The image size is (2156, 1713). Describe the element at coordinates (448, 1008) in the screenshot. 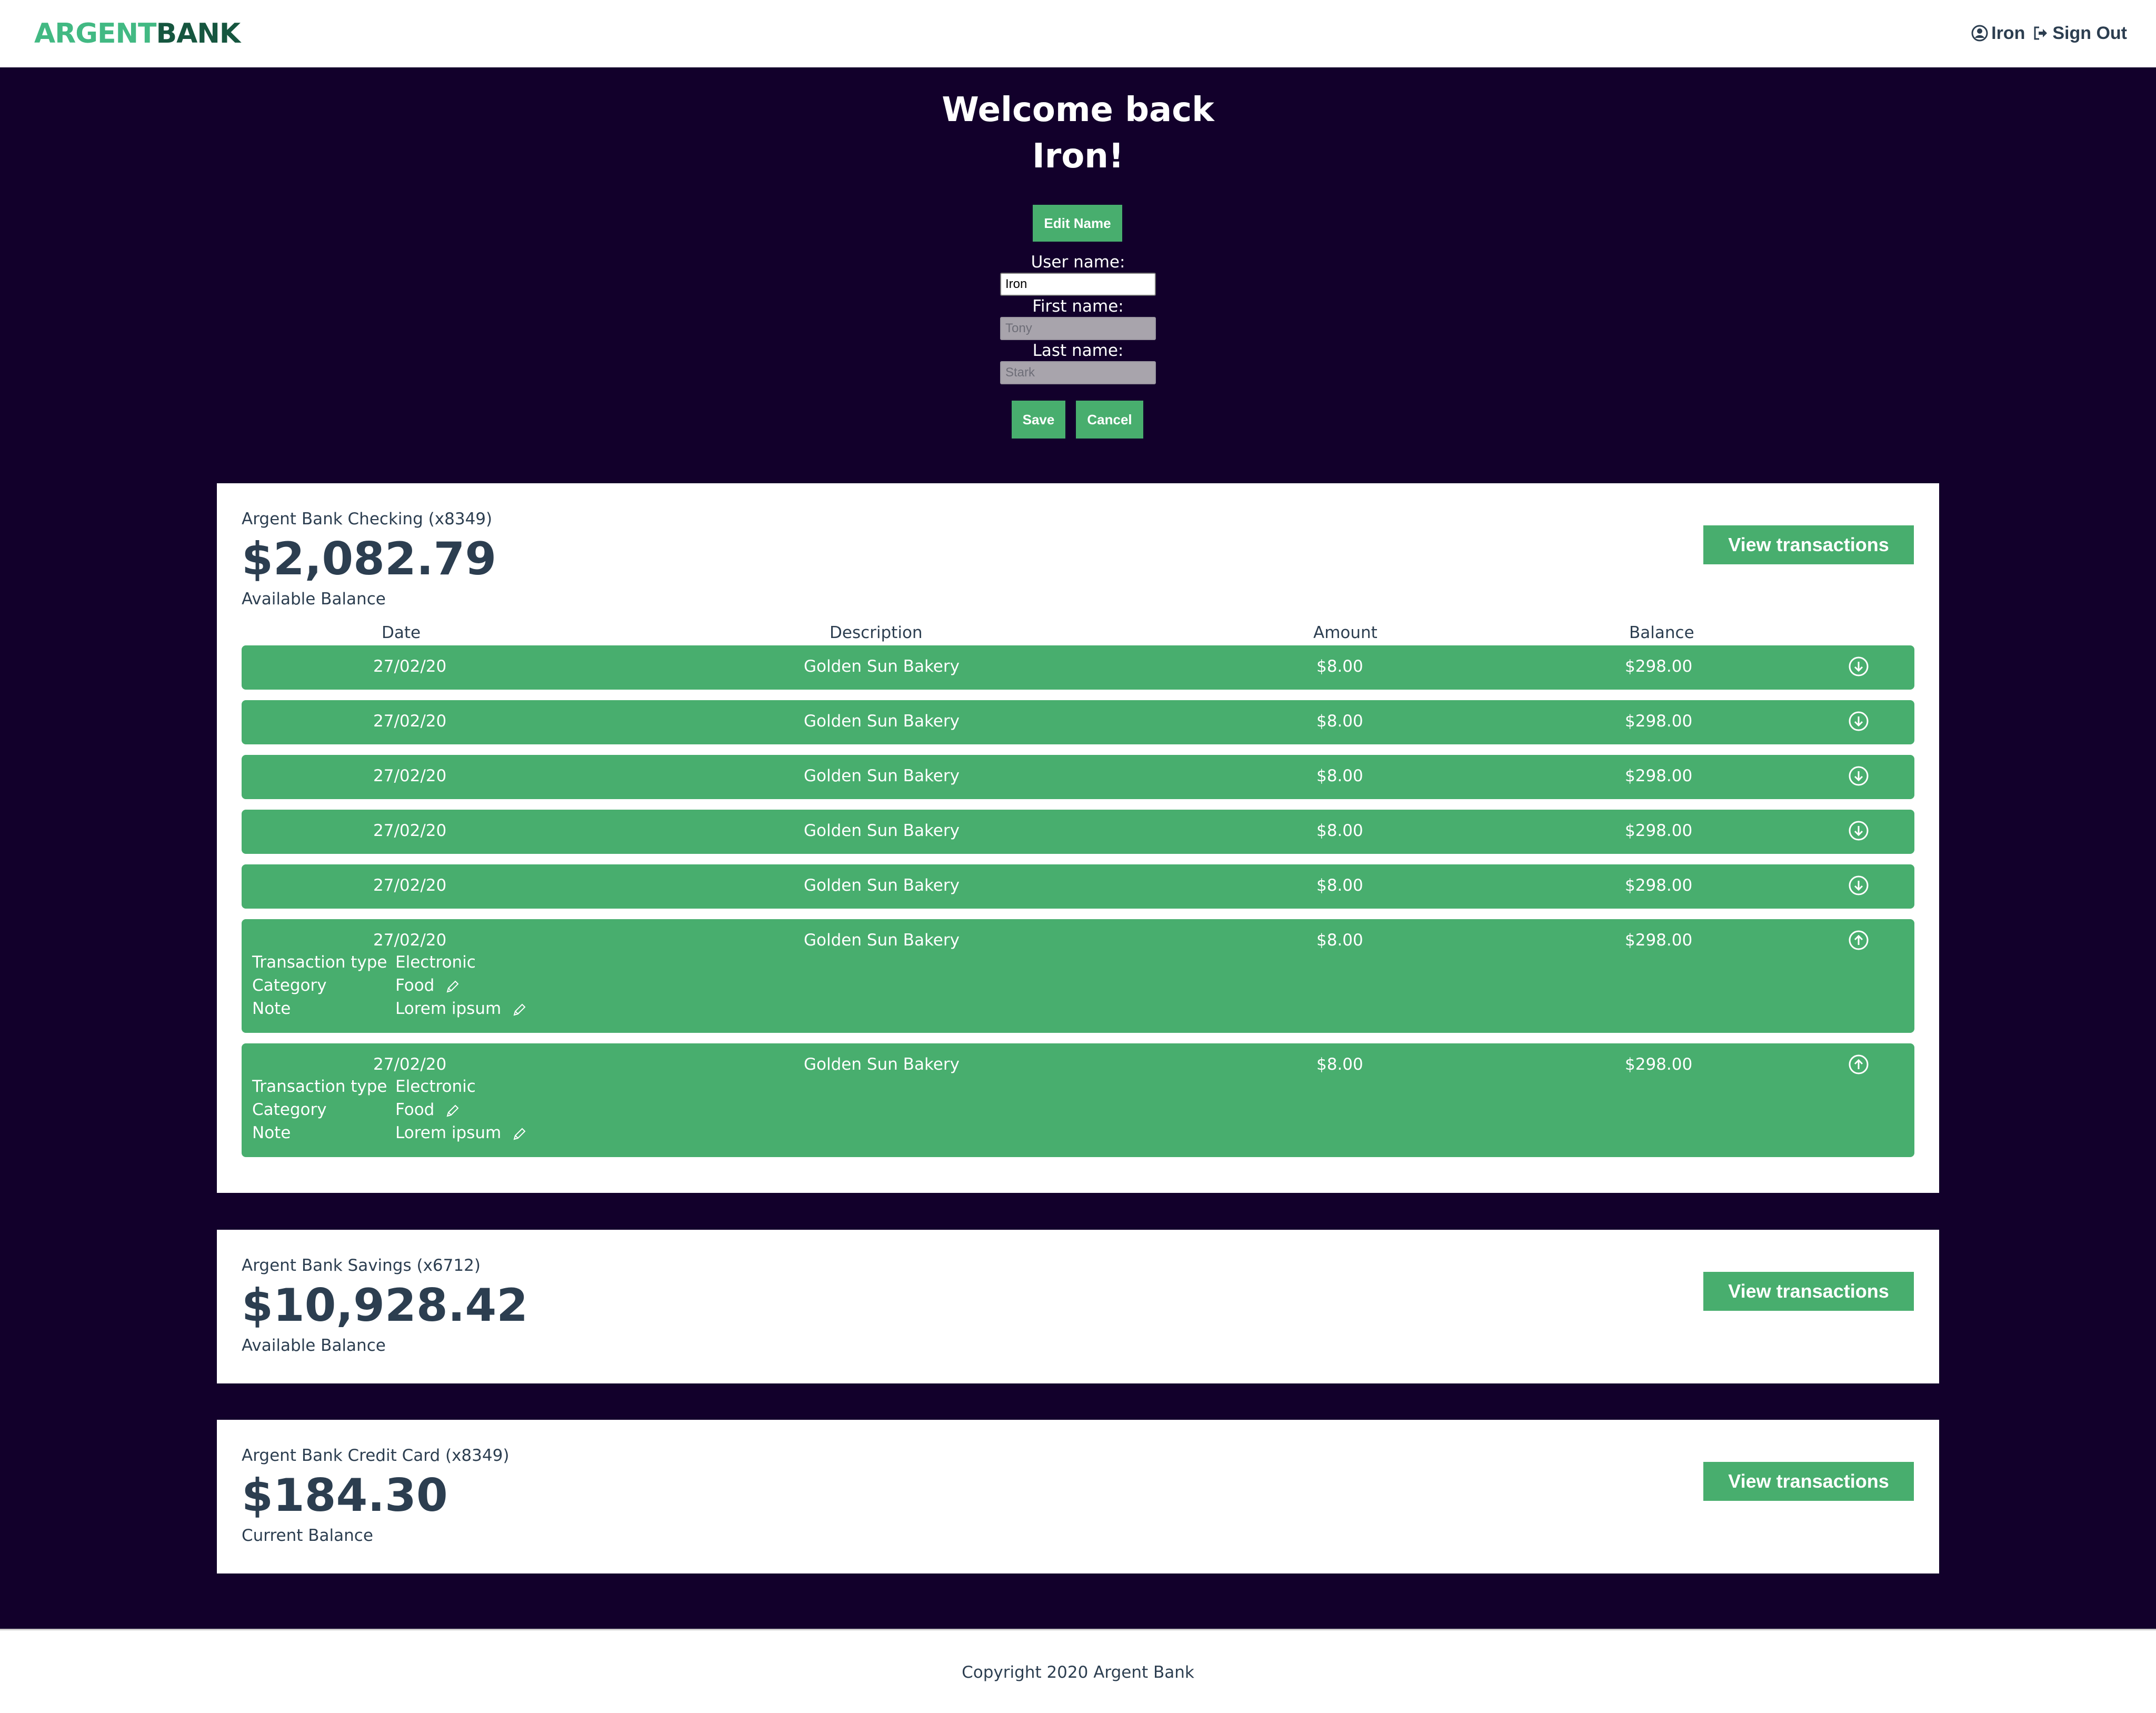

I see `note-value: Lorem ipsum` at that location.